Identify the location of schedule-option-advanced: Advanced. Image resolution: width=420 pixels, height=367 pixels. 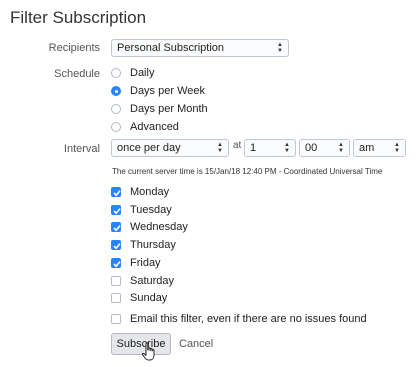
(145, 127).